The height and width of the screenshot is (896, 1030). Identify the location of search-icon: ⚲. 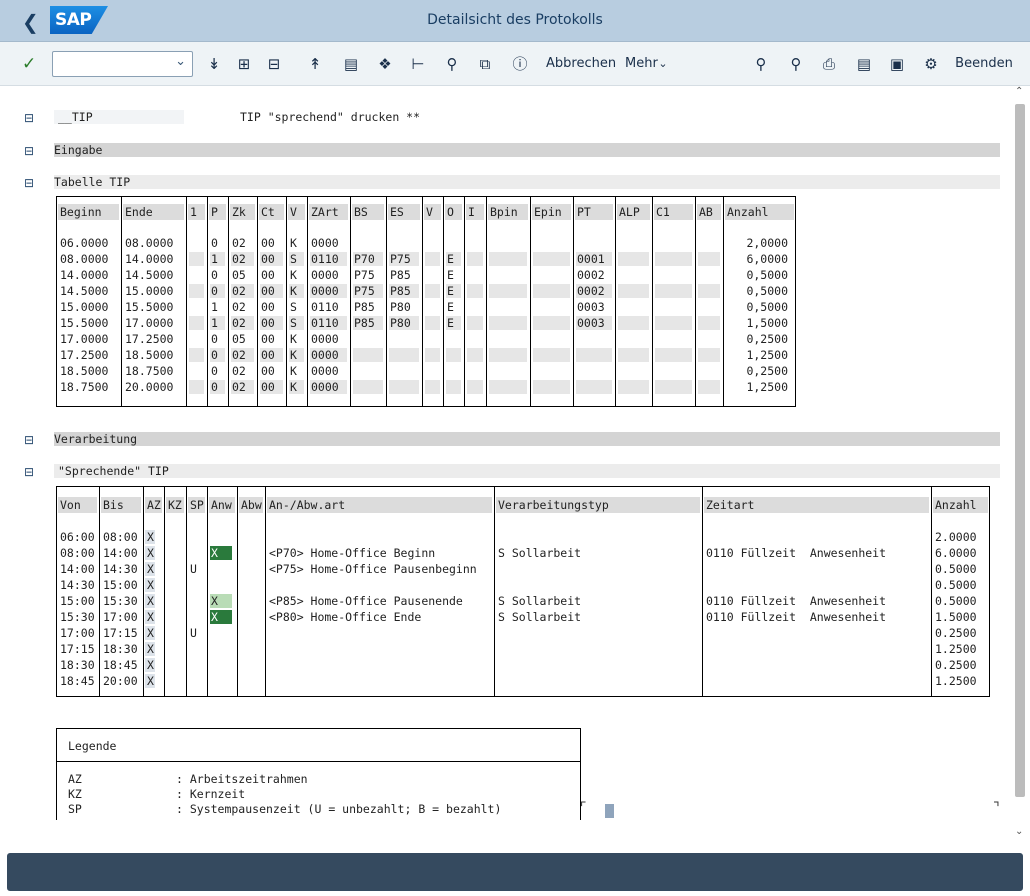
(761, 64).